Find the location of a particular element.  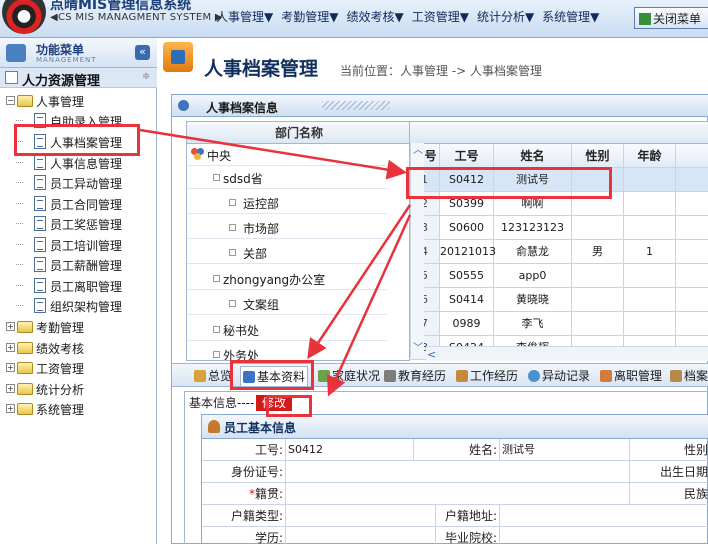

menu-salary: 工资管理▼ is located at coordinates (440, 16).